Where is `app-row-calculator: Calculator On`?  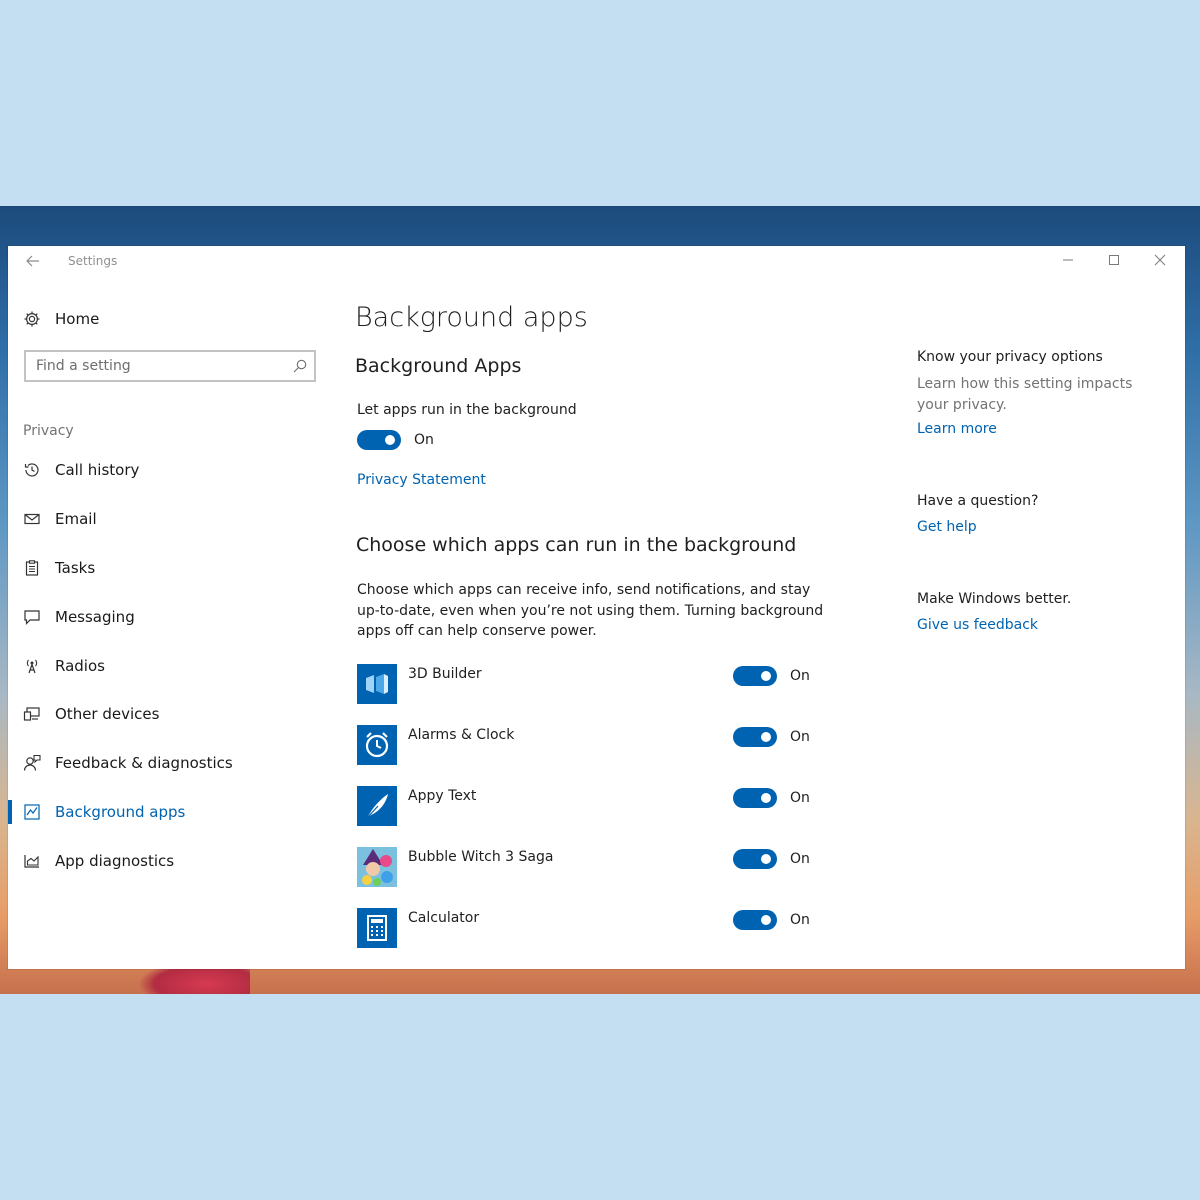 app-row-calculator: Calculator On is located at coordinates (592, 938).